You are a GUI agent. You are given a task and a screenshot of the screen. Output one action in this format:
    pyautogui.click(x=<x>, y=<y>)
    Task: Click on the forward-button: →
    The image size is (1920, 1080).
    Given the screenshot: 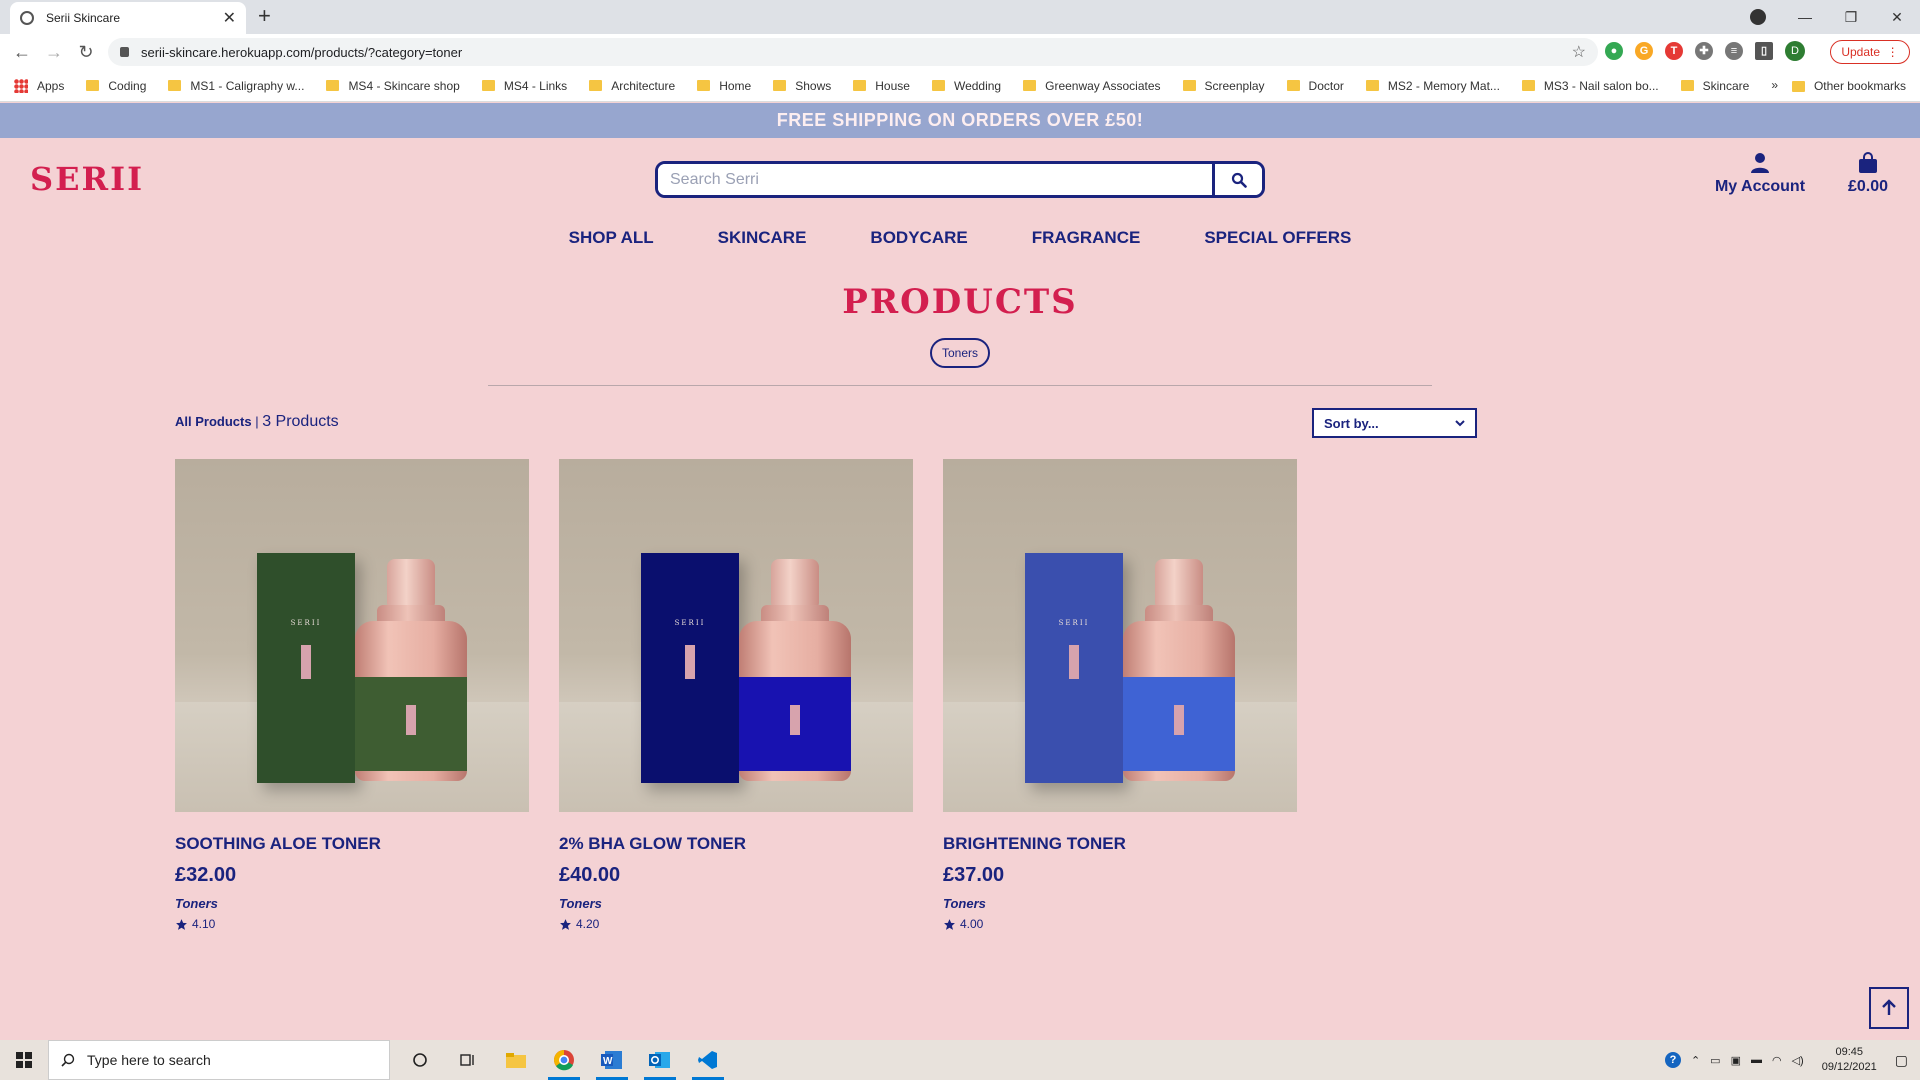 What is the action you would take?
    pyautogui.click(x=54, y=52)
    